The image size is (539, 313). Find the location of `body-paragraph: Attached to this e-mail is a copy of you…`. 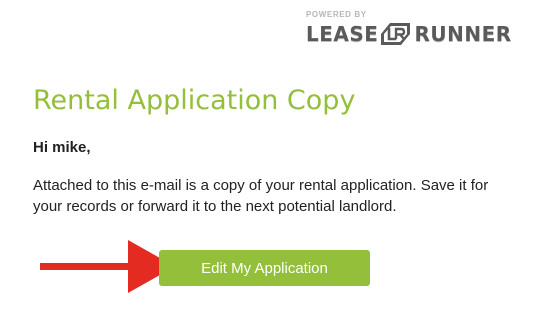

body-paragraph: Attached to this e-mail is a copy of you… is located at coordinates (261, 196).